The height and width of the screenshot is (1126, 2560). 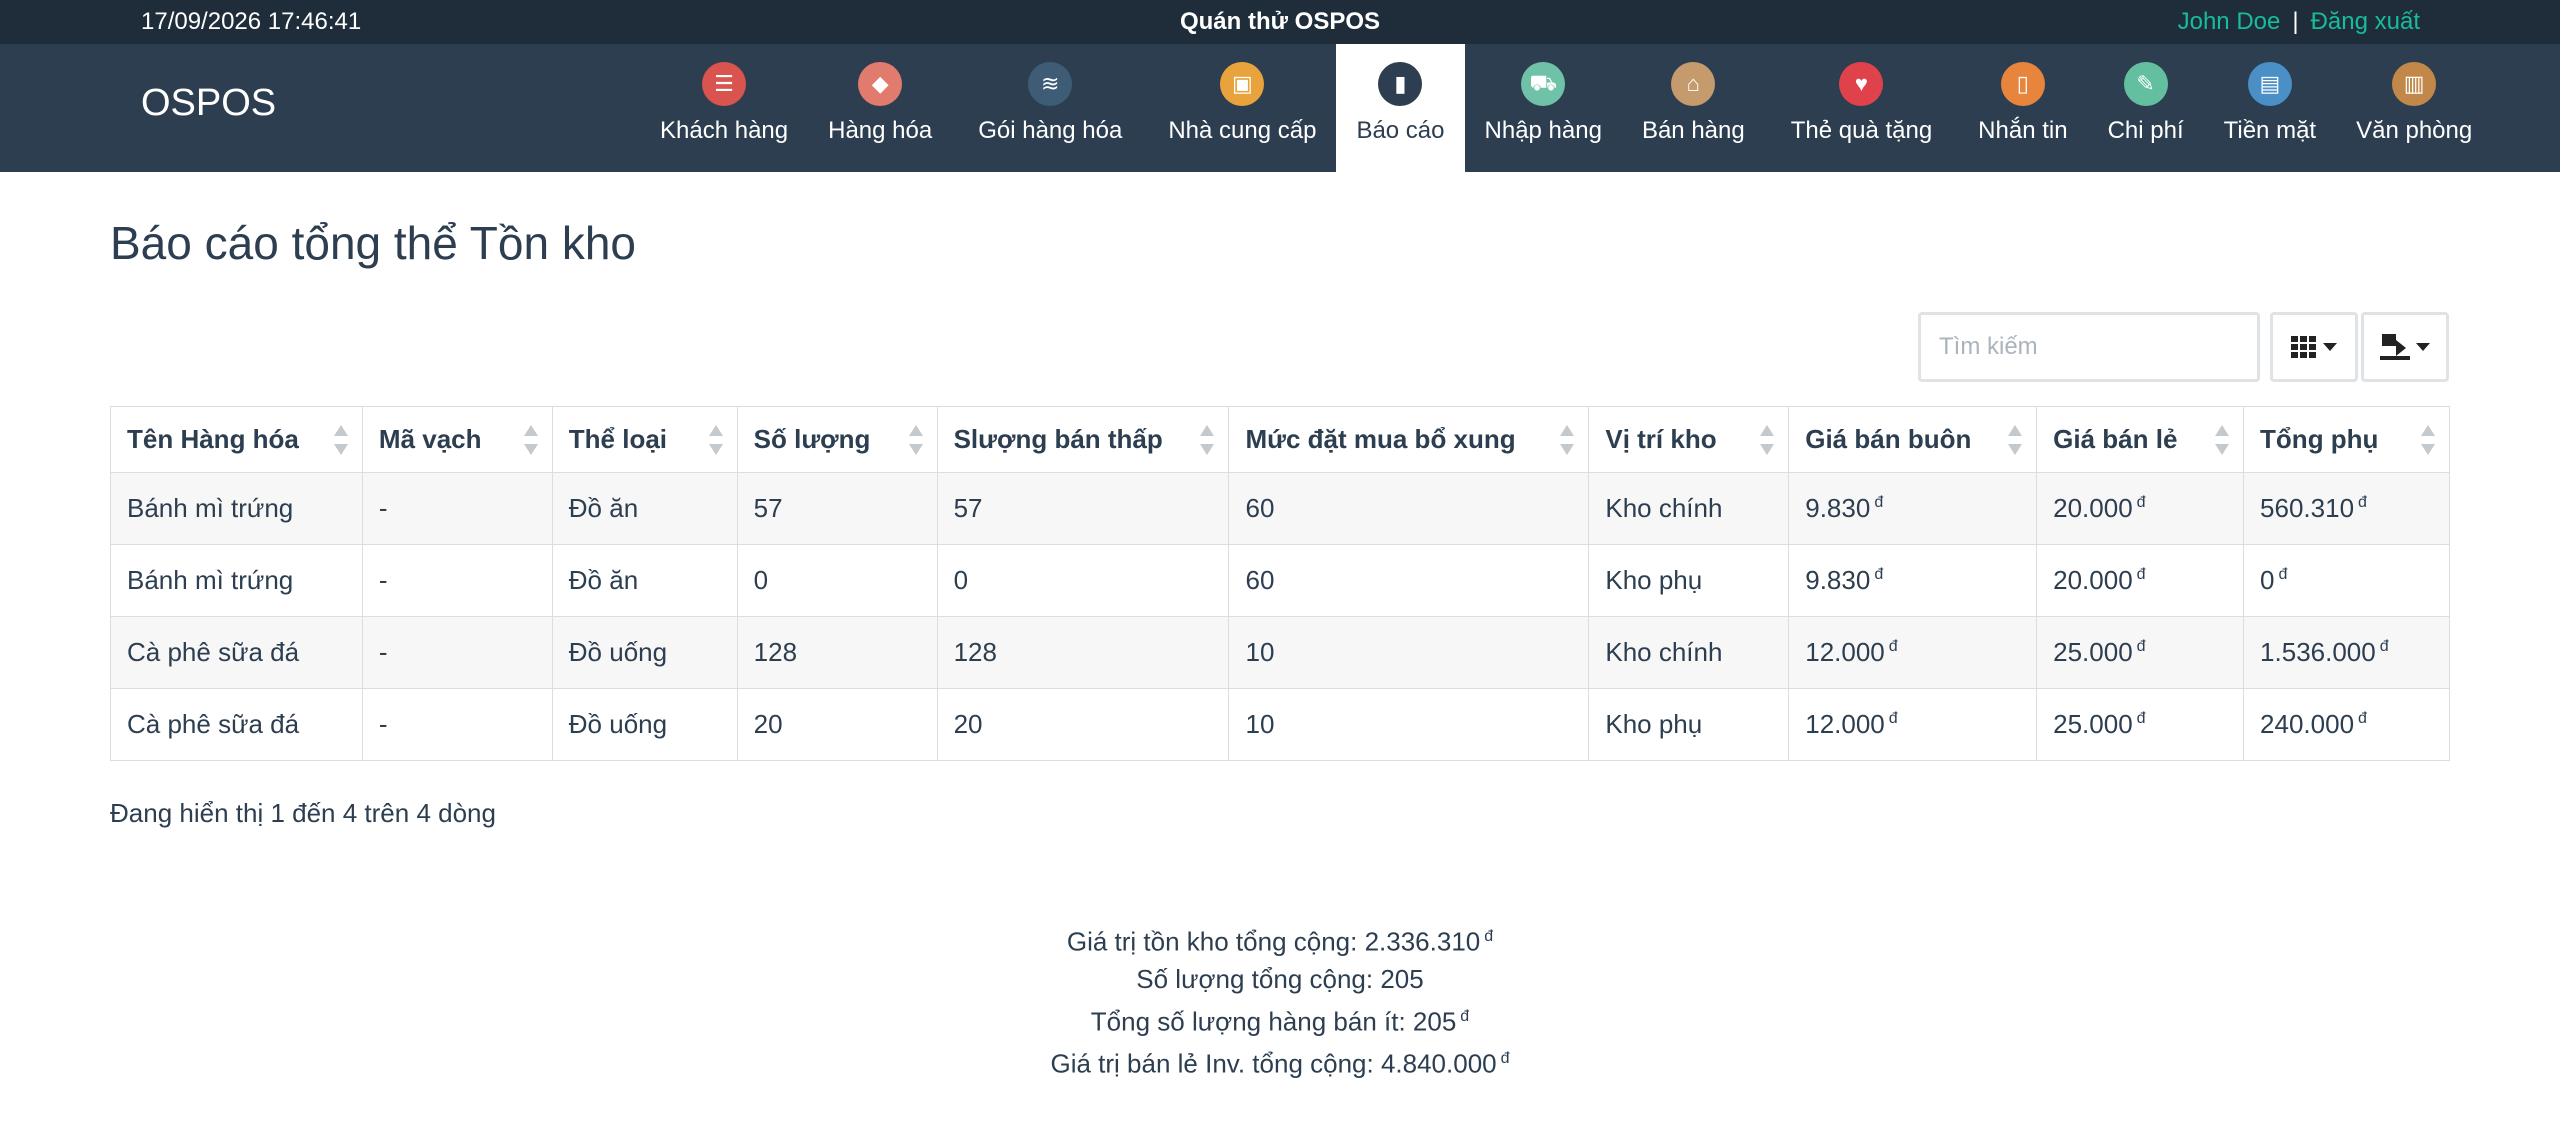 I want to click on cell-value: Đồ ăn, so click(x=603, y=508).